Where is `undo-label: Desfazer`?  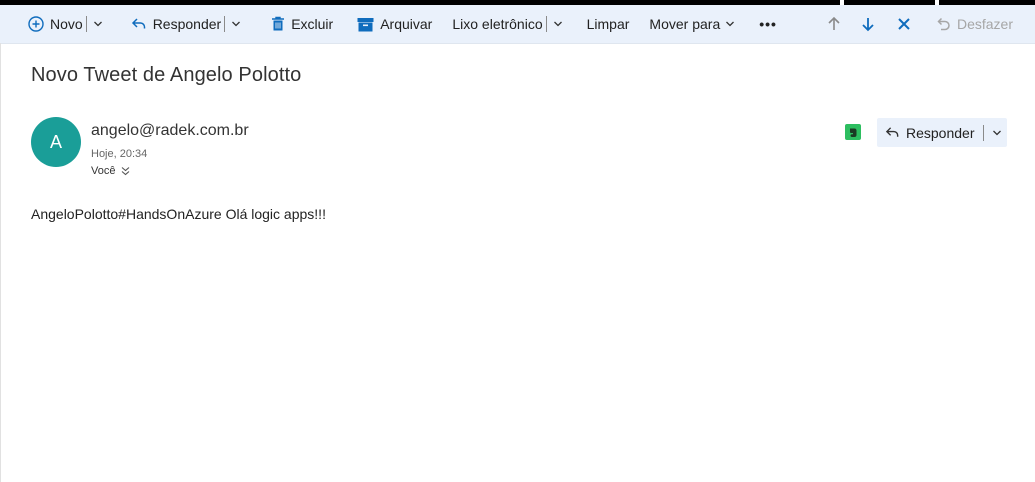 undo-label: Desfazer is located at coordinates (984, 24).